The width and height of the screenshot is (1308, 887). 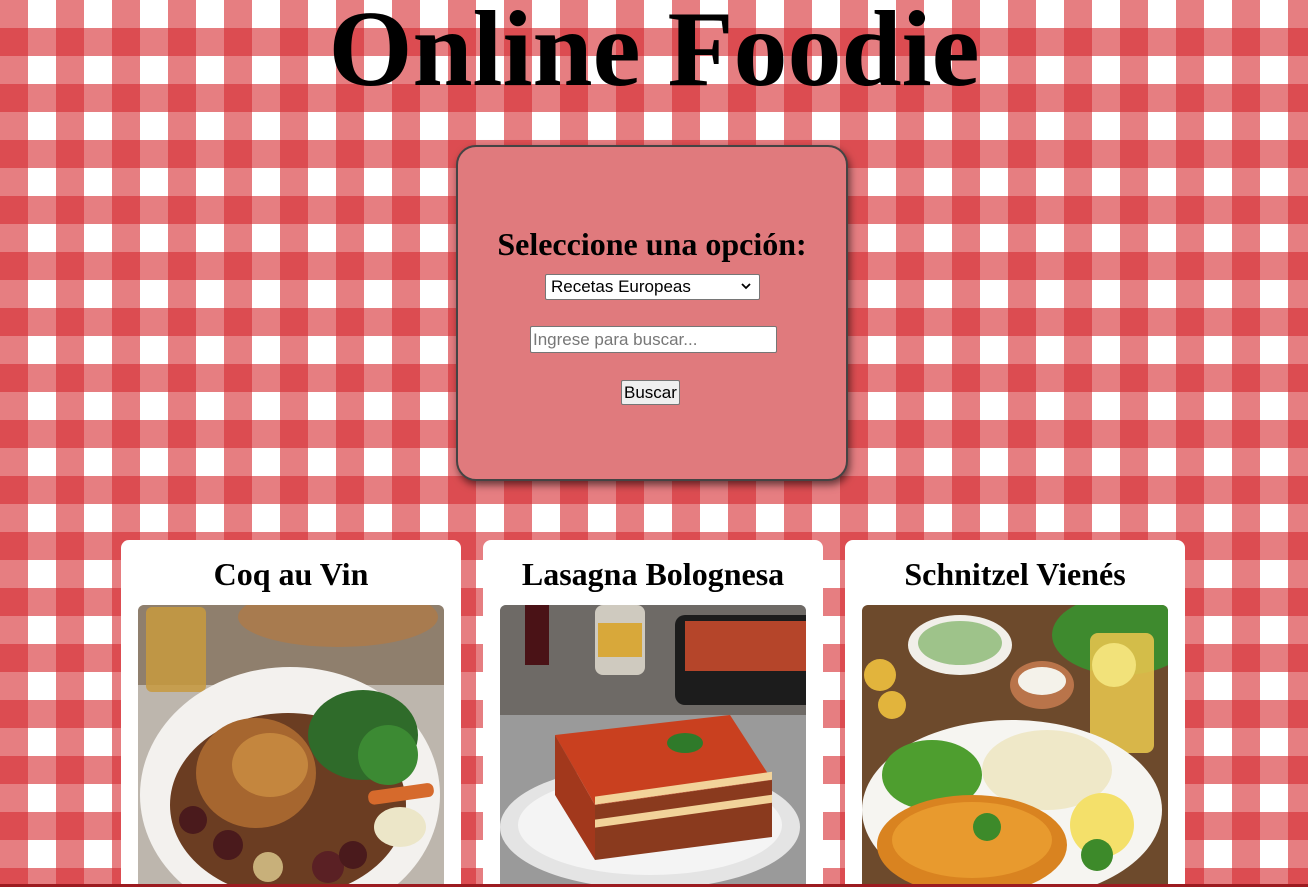 I want to click on recipe-card-schnitzel-vienes: Schnitzel Vienés, so click(x=1015, y=713).